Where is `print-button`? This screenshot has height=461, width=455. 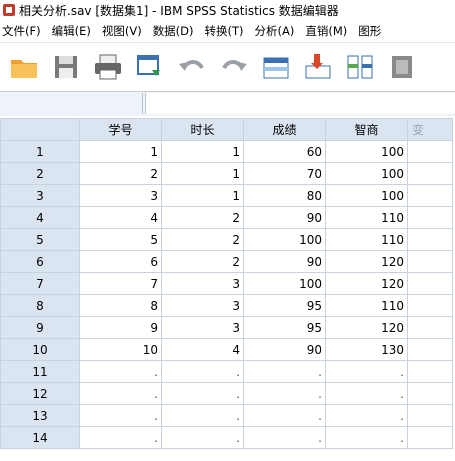
print-button is located at coordinates (108, 67).